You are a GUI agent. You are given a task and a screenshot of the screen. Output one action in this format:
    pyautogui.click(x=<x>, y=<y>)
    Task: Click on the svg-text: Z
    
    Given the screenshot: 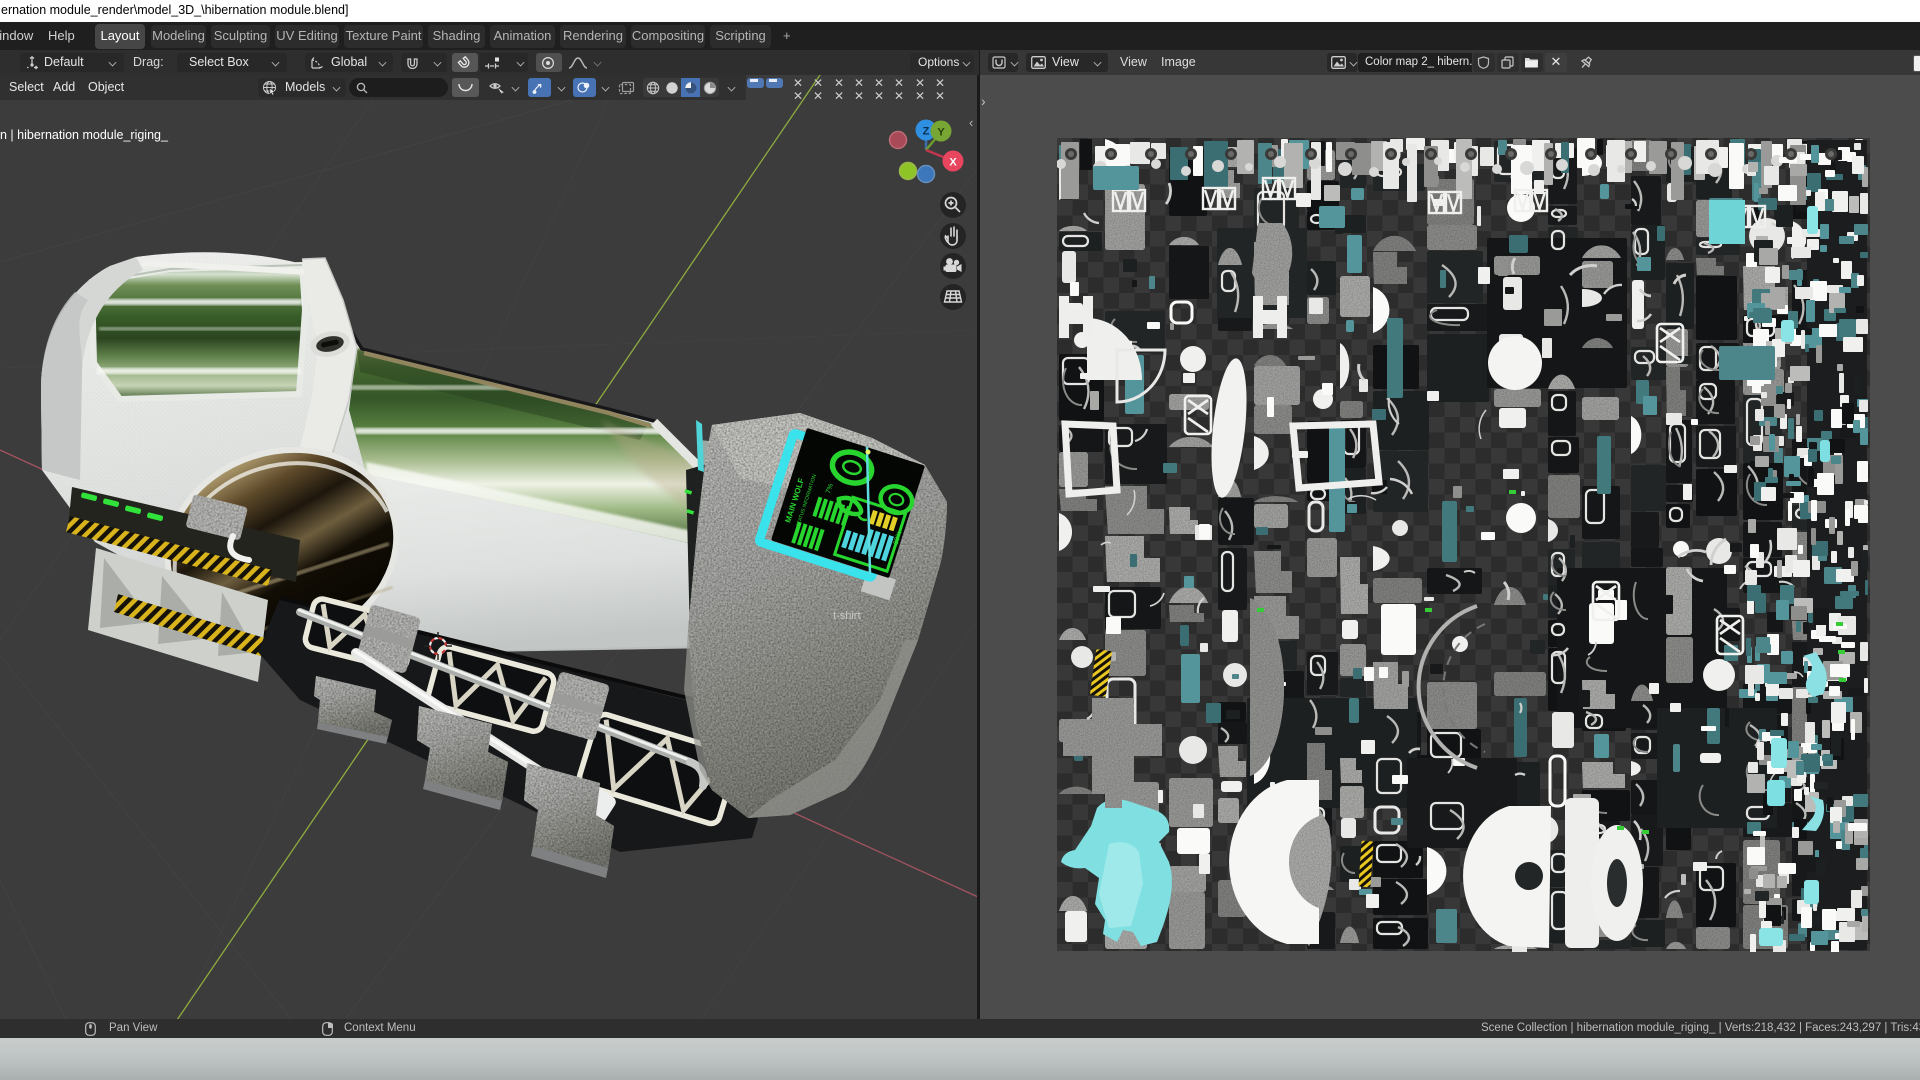 What is the action you would take?
    pyautogui.click(x=926, y=132)
    